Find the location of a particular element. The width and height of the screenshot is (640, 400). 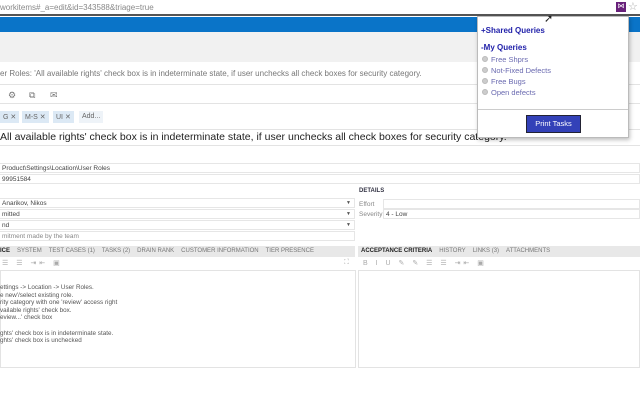

query-radio: Free Bugs is located at coordinates (504, 81).